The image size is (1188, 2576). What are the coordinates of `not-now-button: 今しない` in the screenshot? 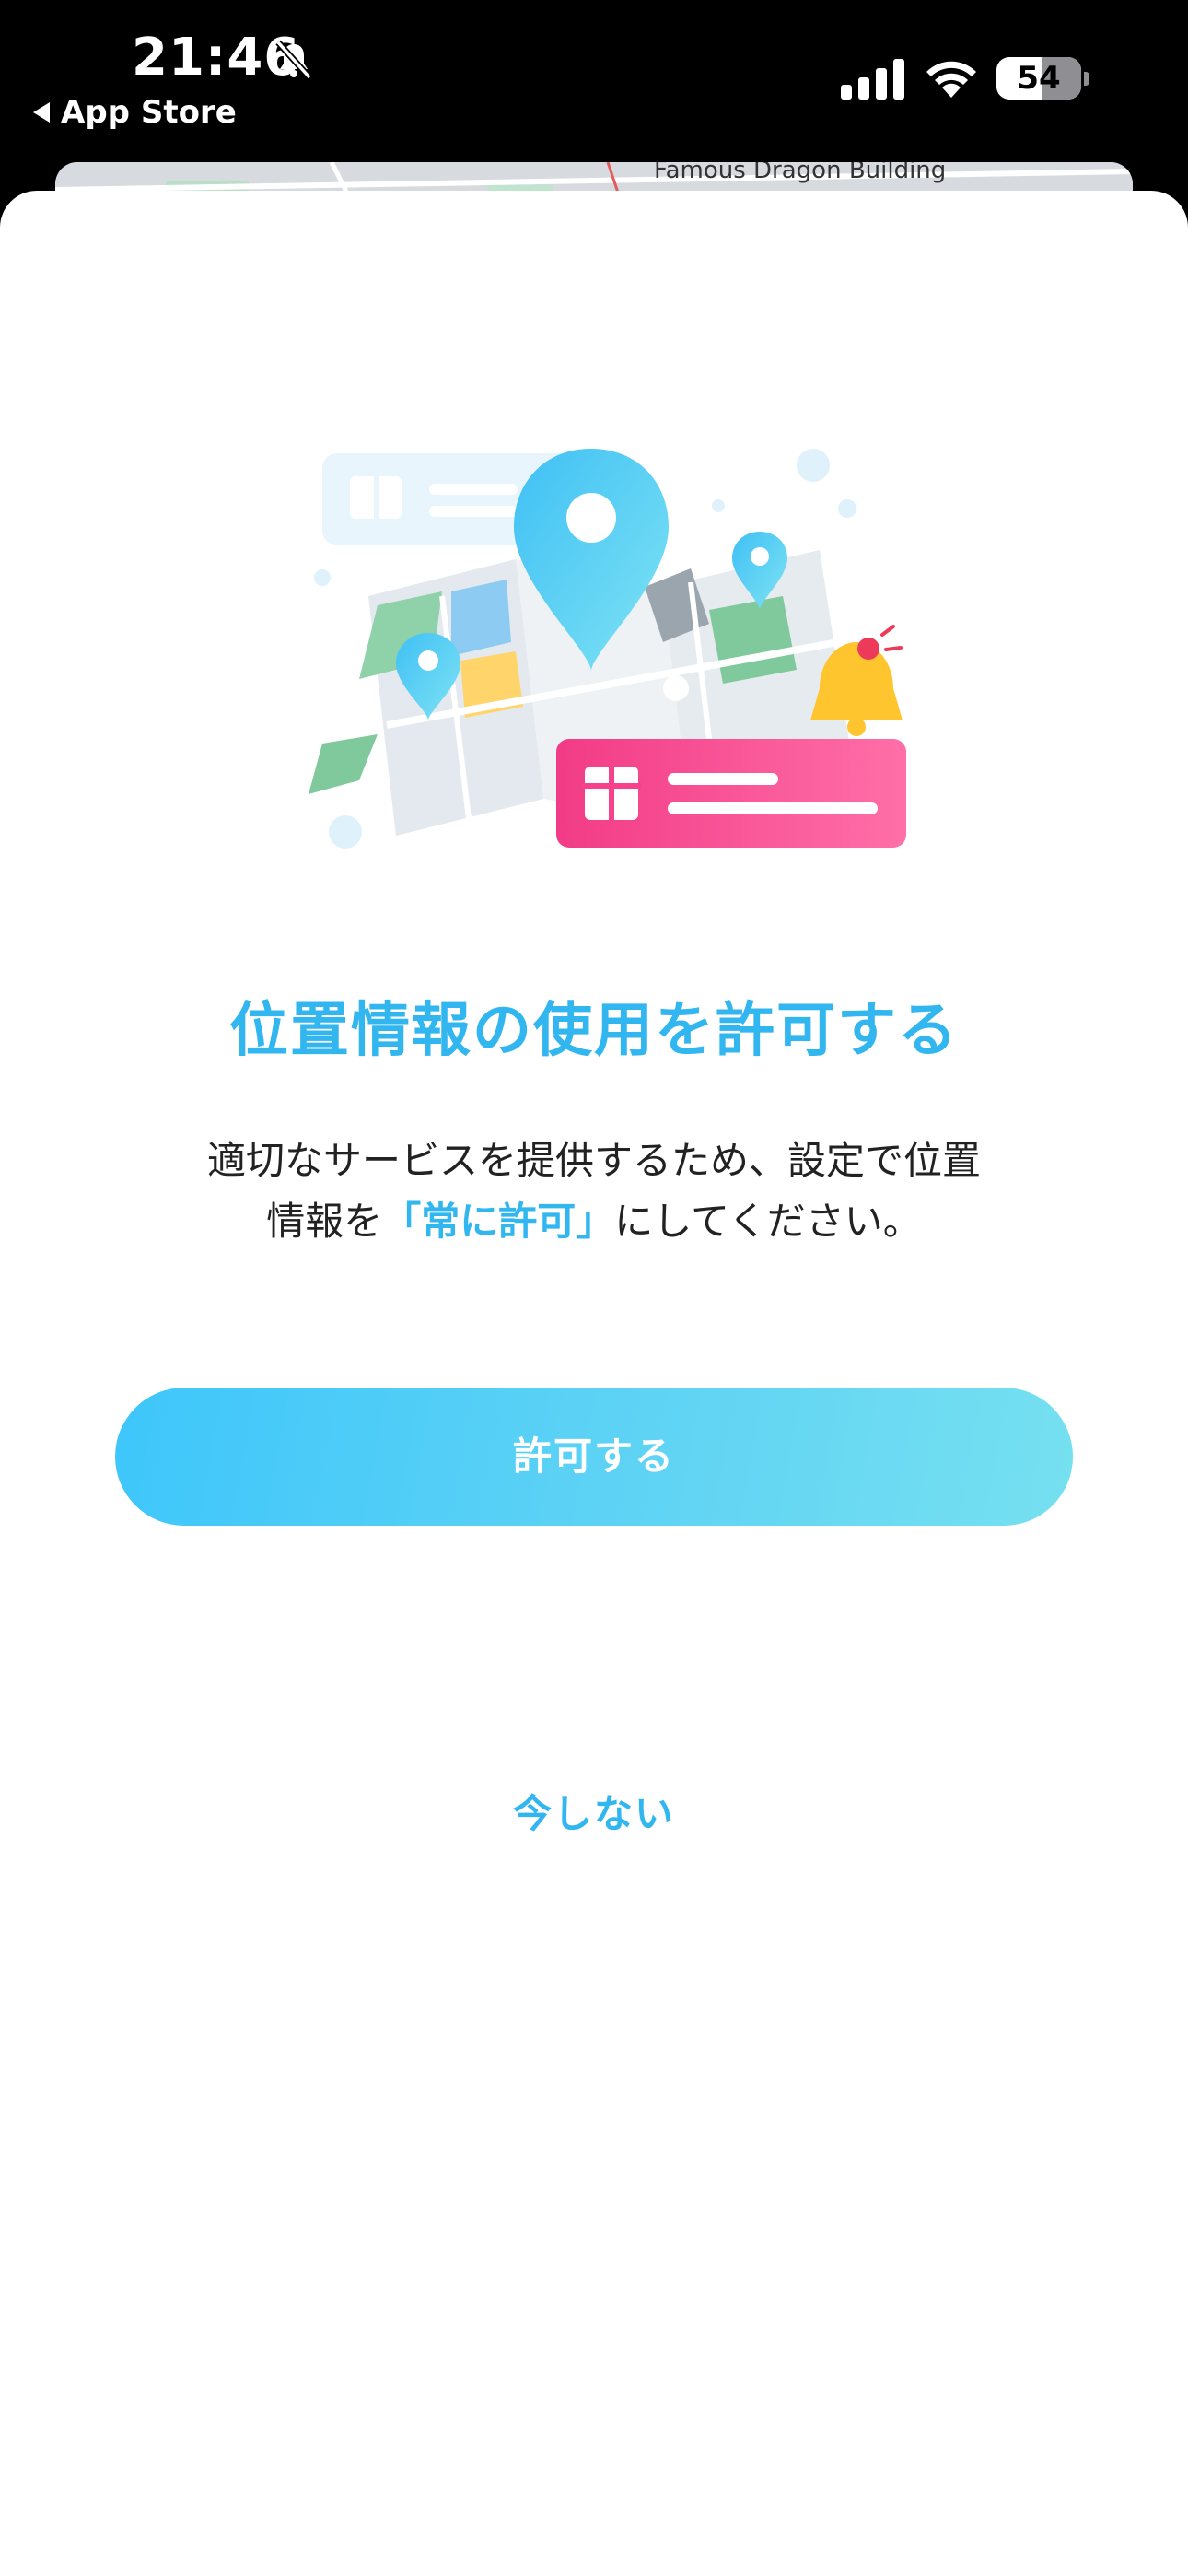 It's located at (594, 1814).